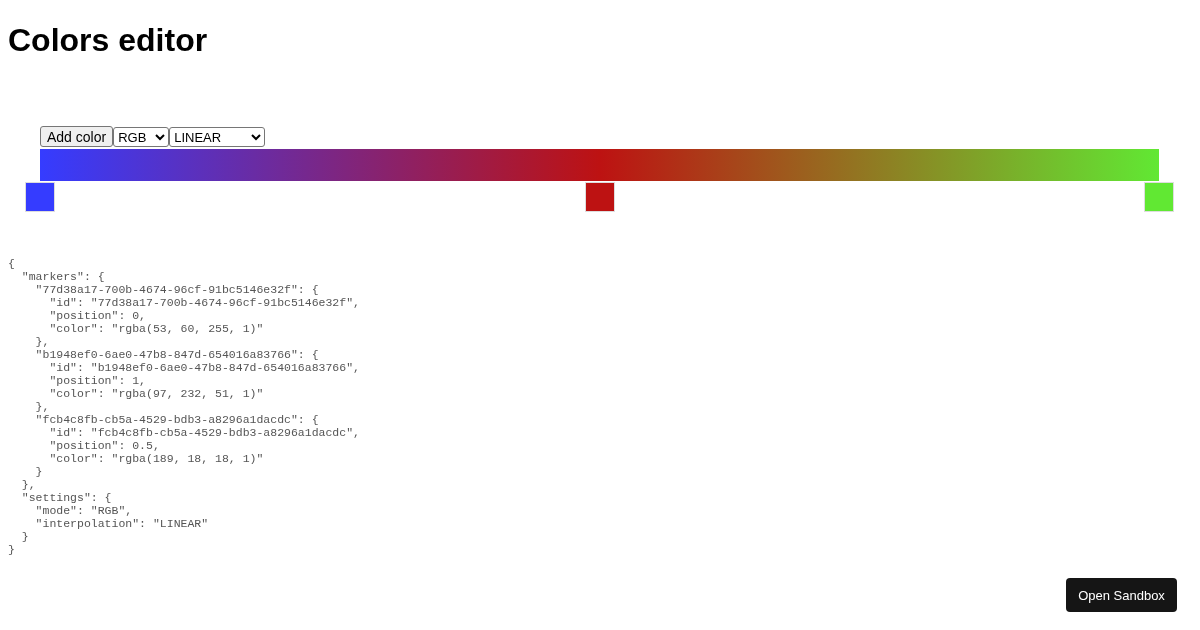 The height and width of the screenshot is (630, 1200). Describe the element at coordinates (217, 137) in the screenshot. I see `interpolation-select: LINEAR` at that location.